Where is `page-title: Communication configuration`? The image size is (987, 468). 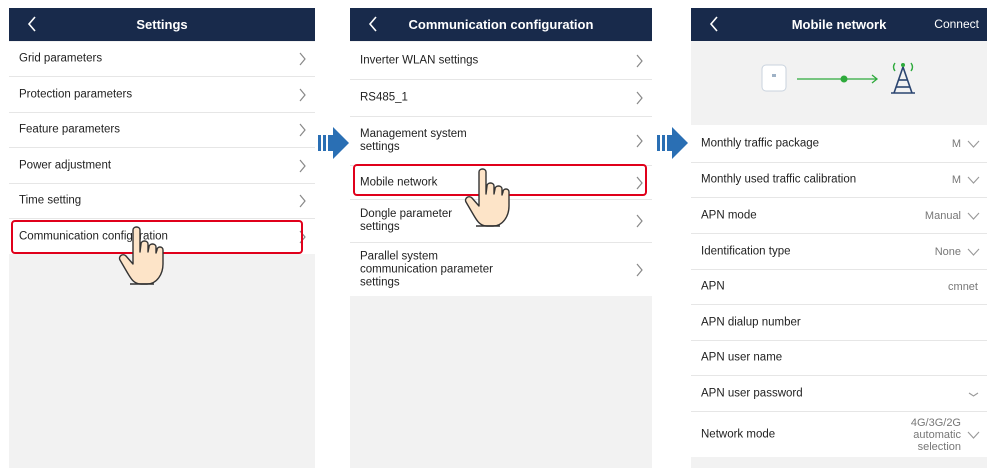
page-title: Communication configuration is located at coordinates (501, 24).